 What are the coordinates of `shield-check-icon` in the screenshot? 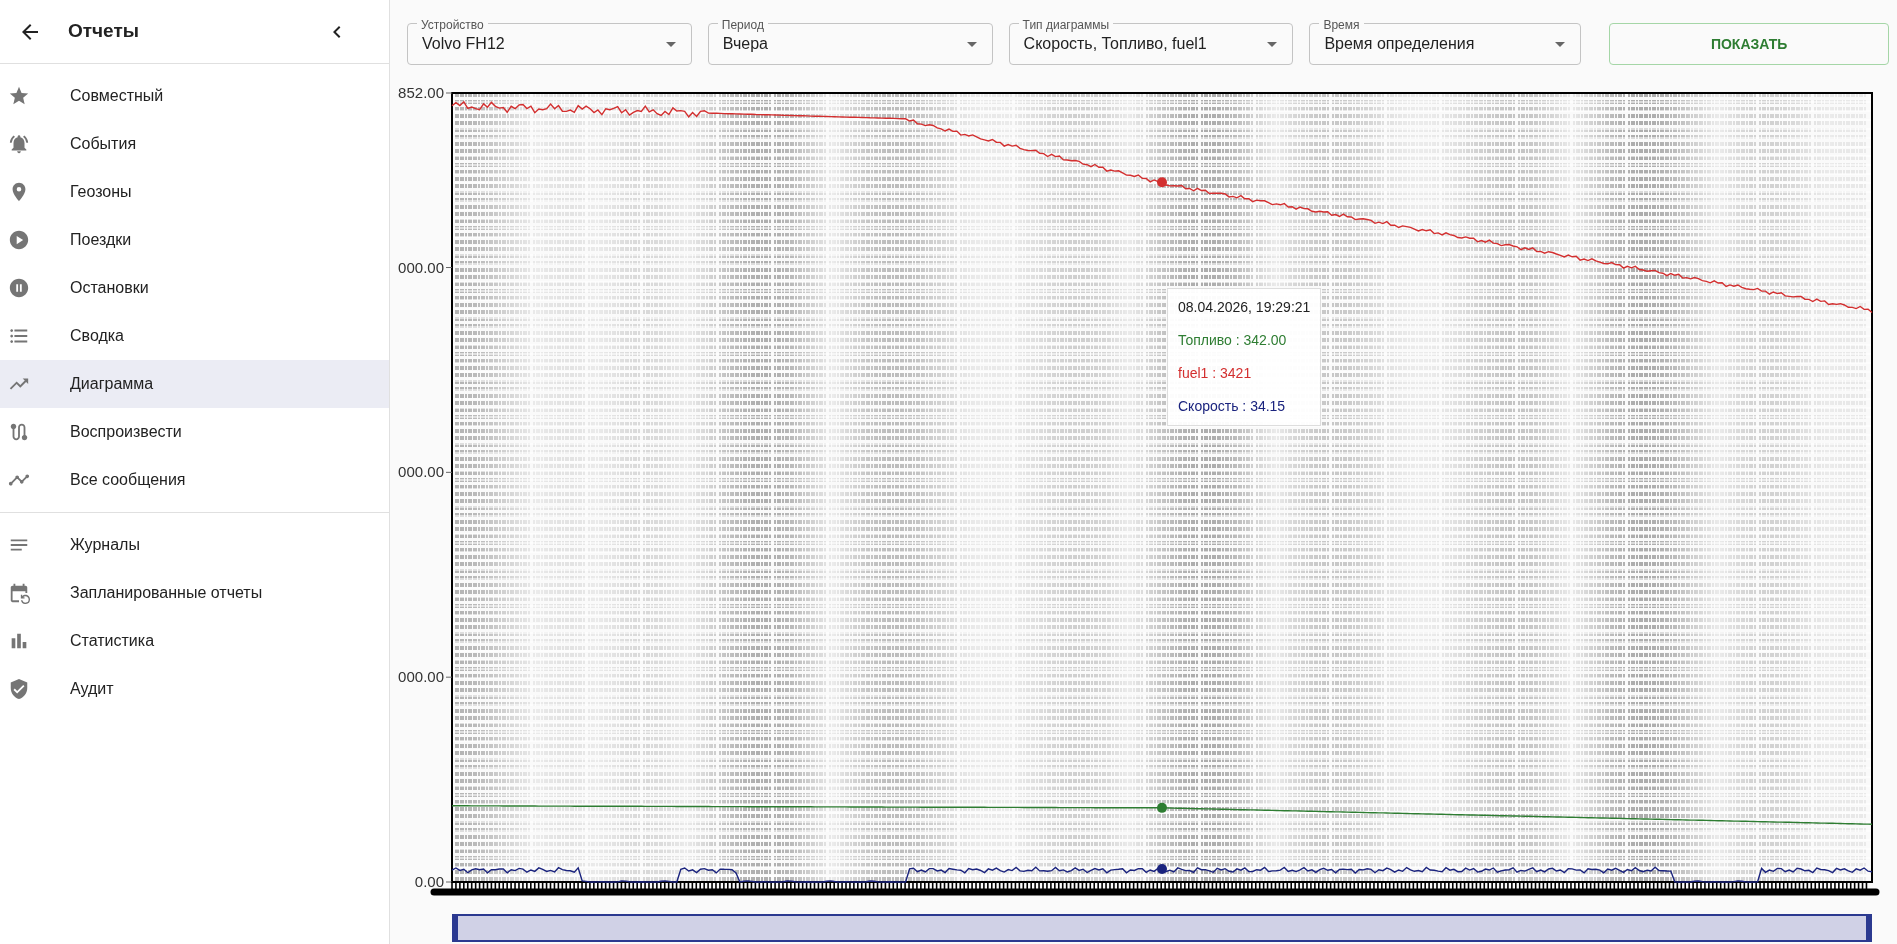 It's located at (19, 689).